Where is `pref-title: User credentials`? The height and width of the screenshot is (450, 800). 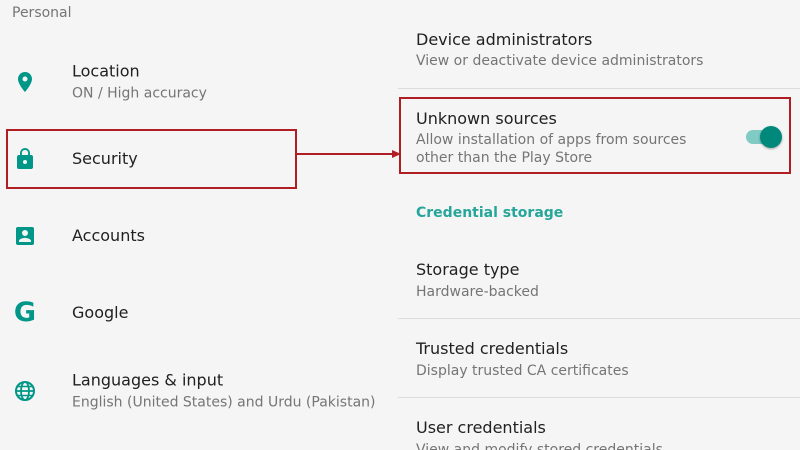
pref-title: User credentials is located at coordinates (481, 427).